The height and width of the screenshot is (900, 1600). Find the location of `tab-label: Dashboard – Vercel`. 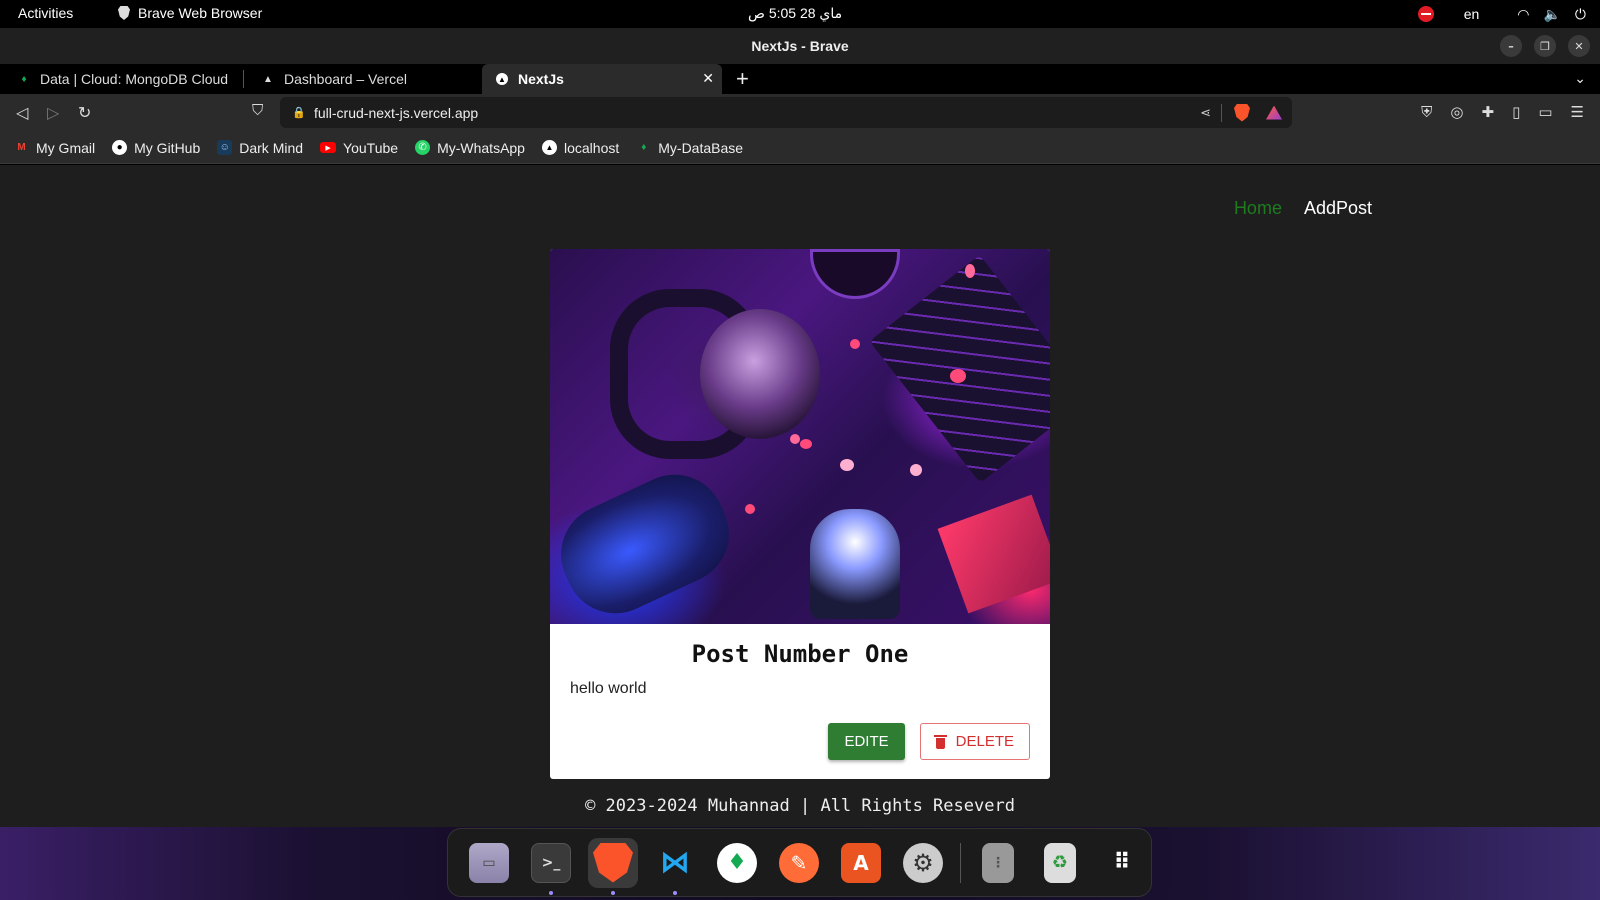

tab-label: Dashboard – Vercel is located at coordinates (345, 79).